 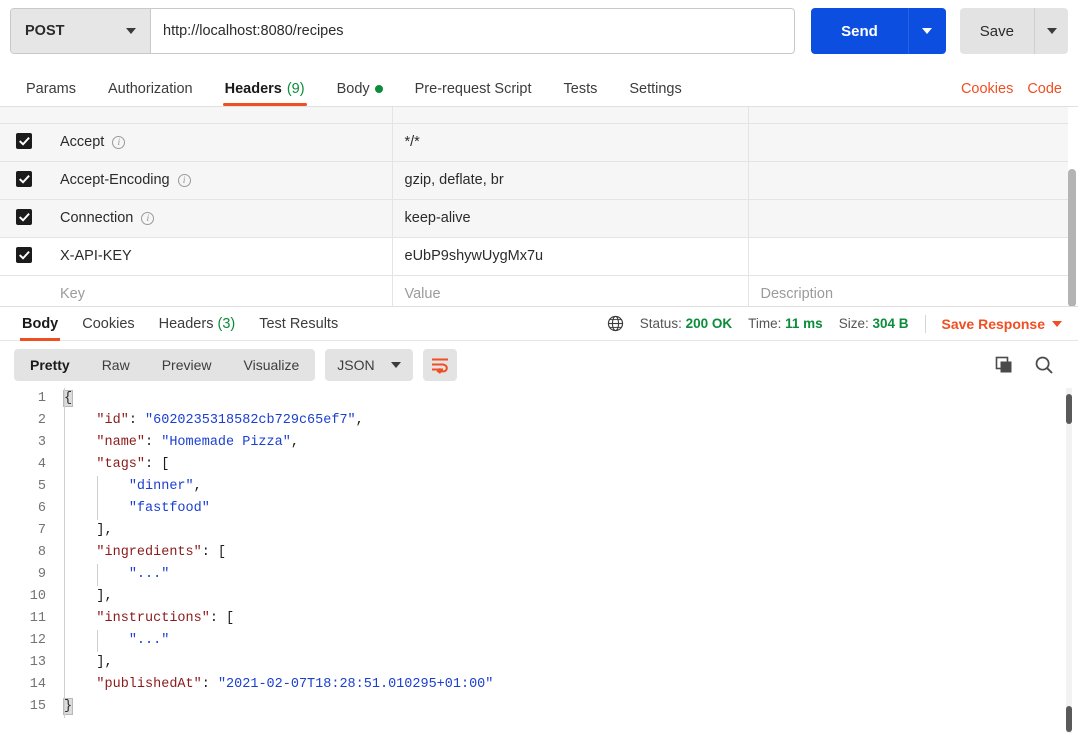 What do you see at coordinates (41, 552) in the screenshot?
I see `line-number: 8` at bounding box center [41, 552].